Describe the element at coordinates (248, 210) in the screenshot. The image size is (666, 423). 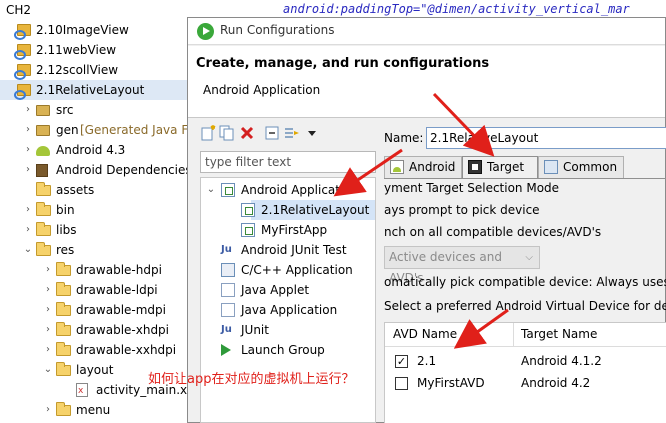
I see `config-item-icon` at that location.